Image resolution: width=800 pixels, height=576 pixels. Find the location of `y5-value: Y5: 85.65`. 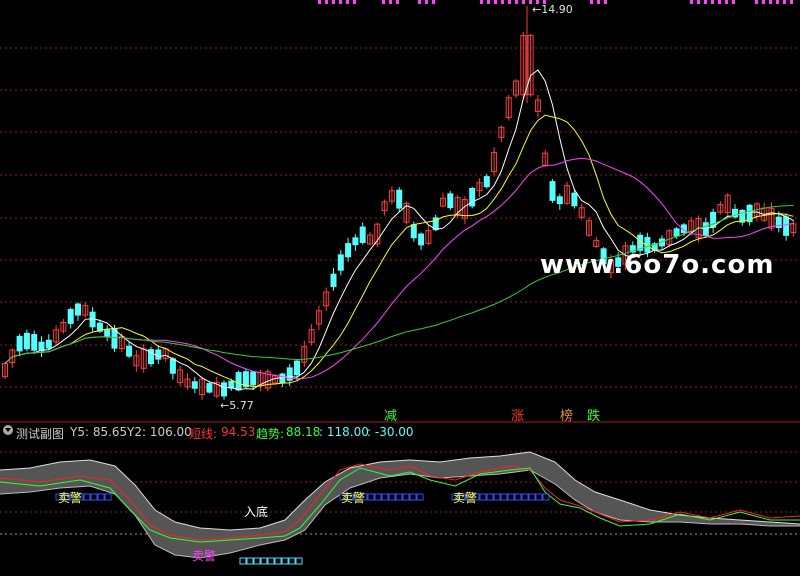

y5-value: Y5: 85.65 is located at coordinates (99, 432).